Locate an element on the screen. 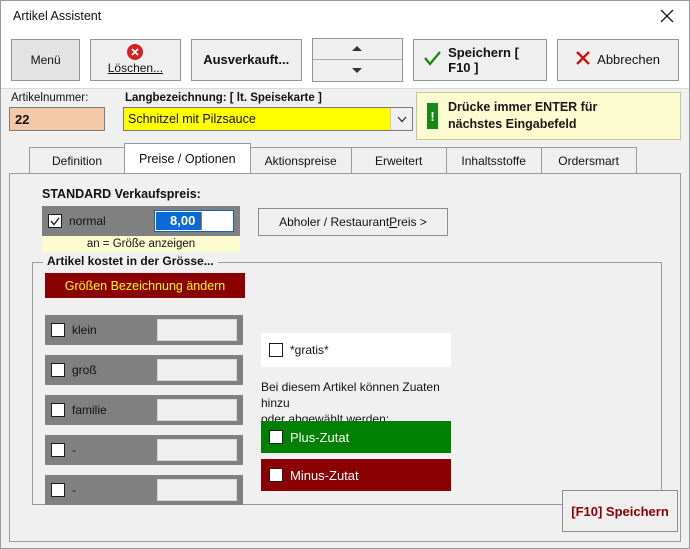 Image resolution: width=690 pixels, height=549 pixels. takeaway-price-label-key: P is located at coordinates (393, 222).